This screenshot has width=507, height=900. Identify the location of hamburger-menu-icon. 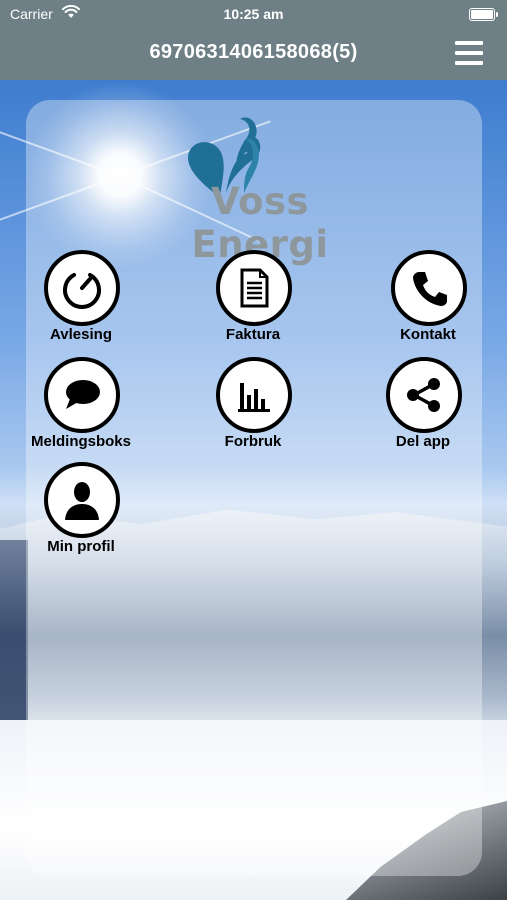
(469, 53).